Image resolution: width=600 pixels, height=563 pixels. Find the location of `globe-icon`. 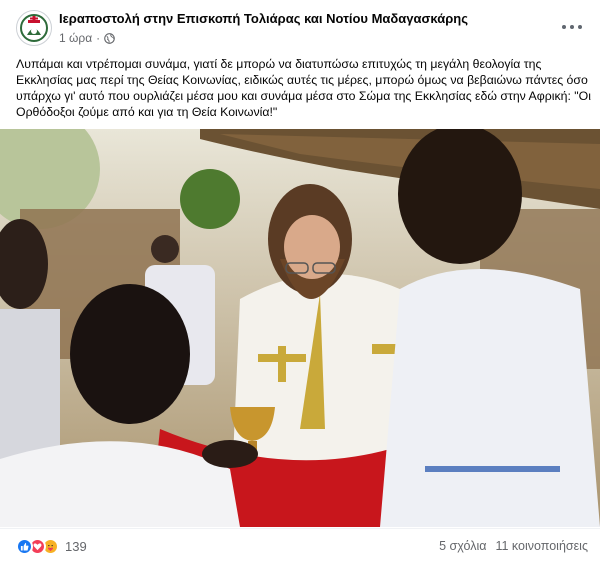

globe-icon is located at coordinates (109, 38).